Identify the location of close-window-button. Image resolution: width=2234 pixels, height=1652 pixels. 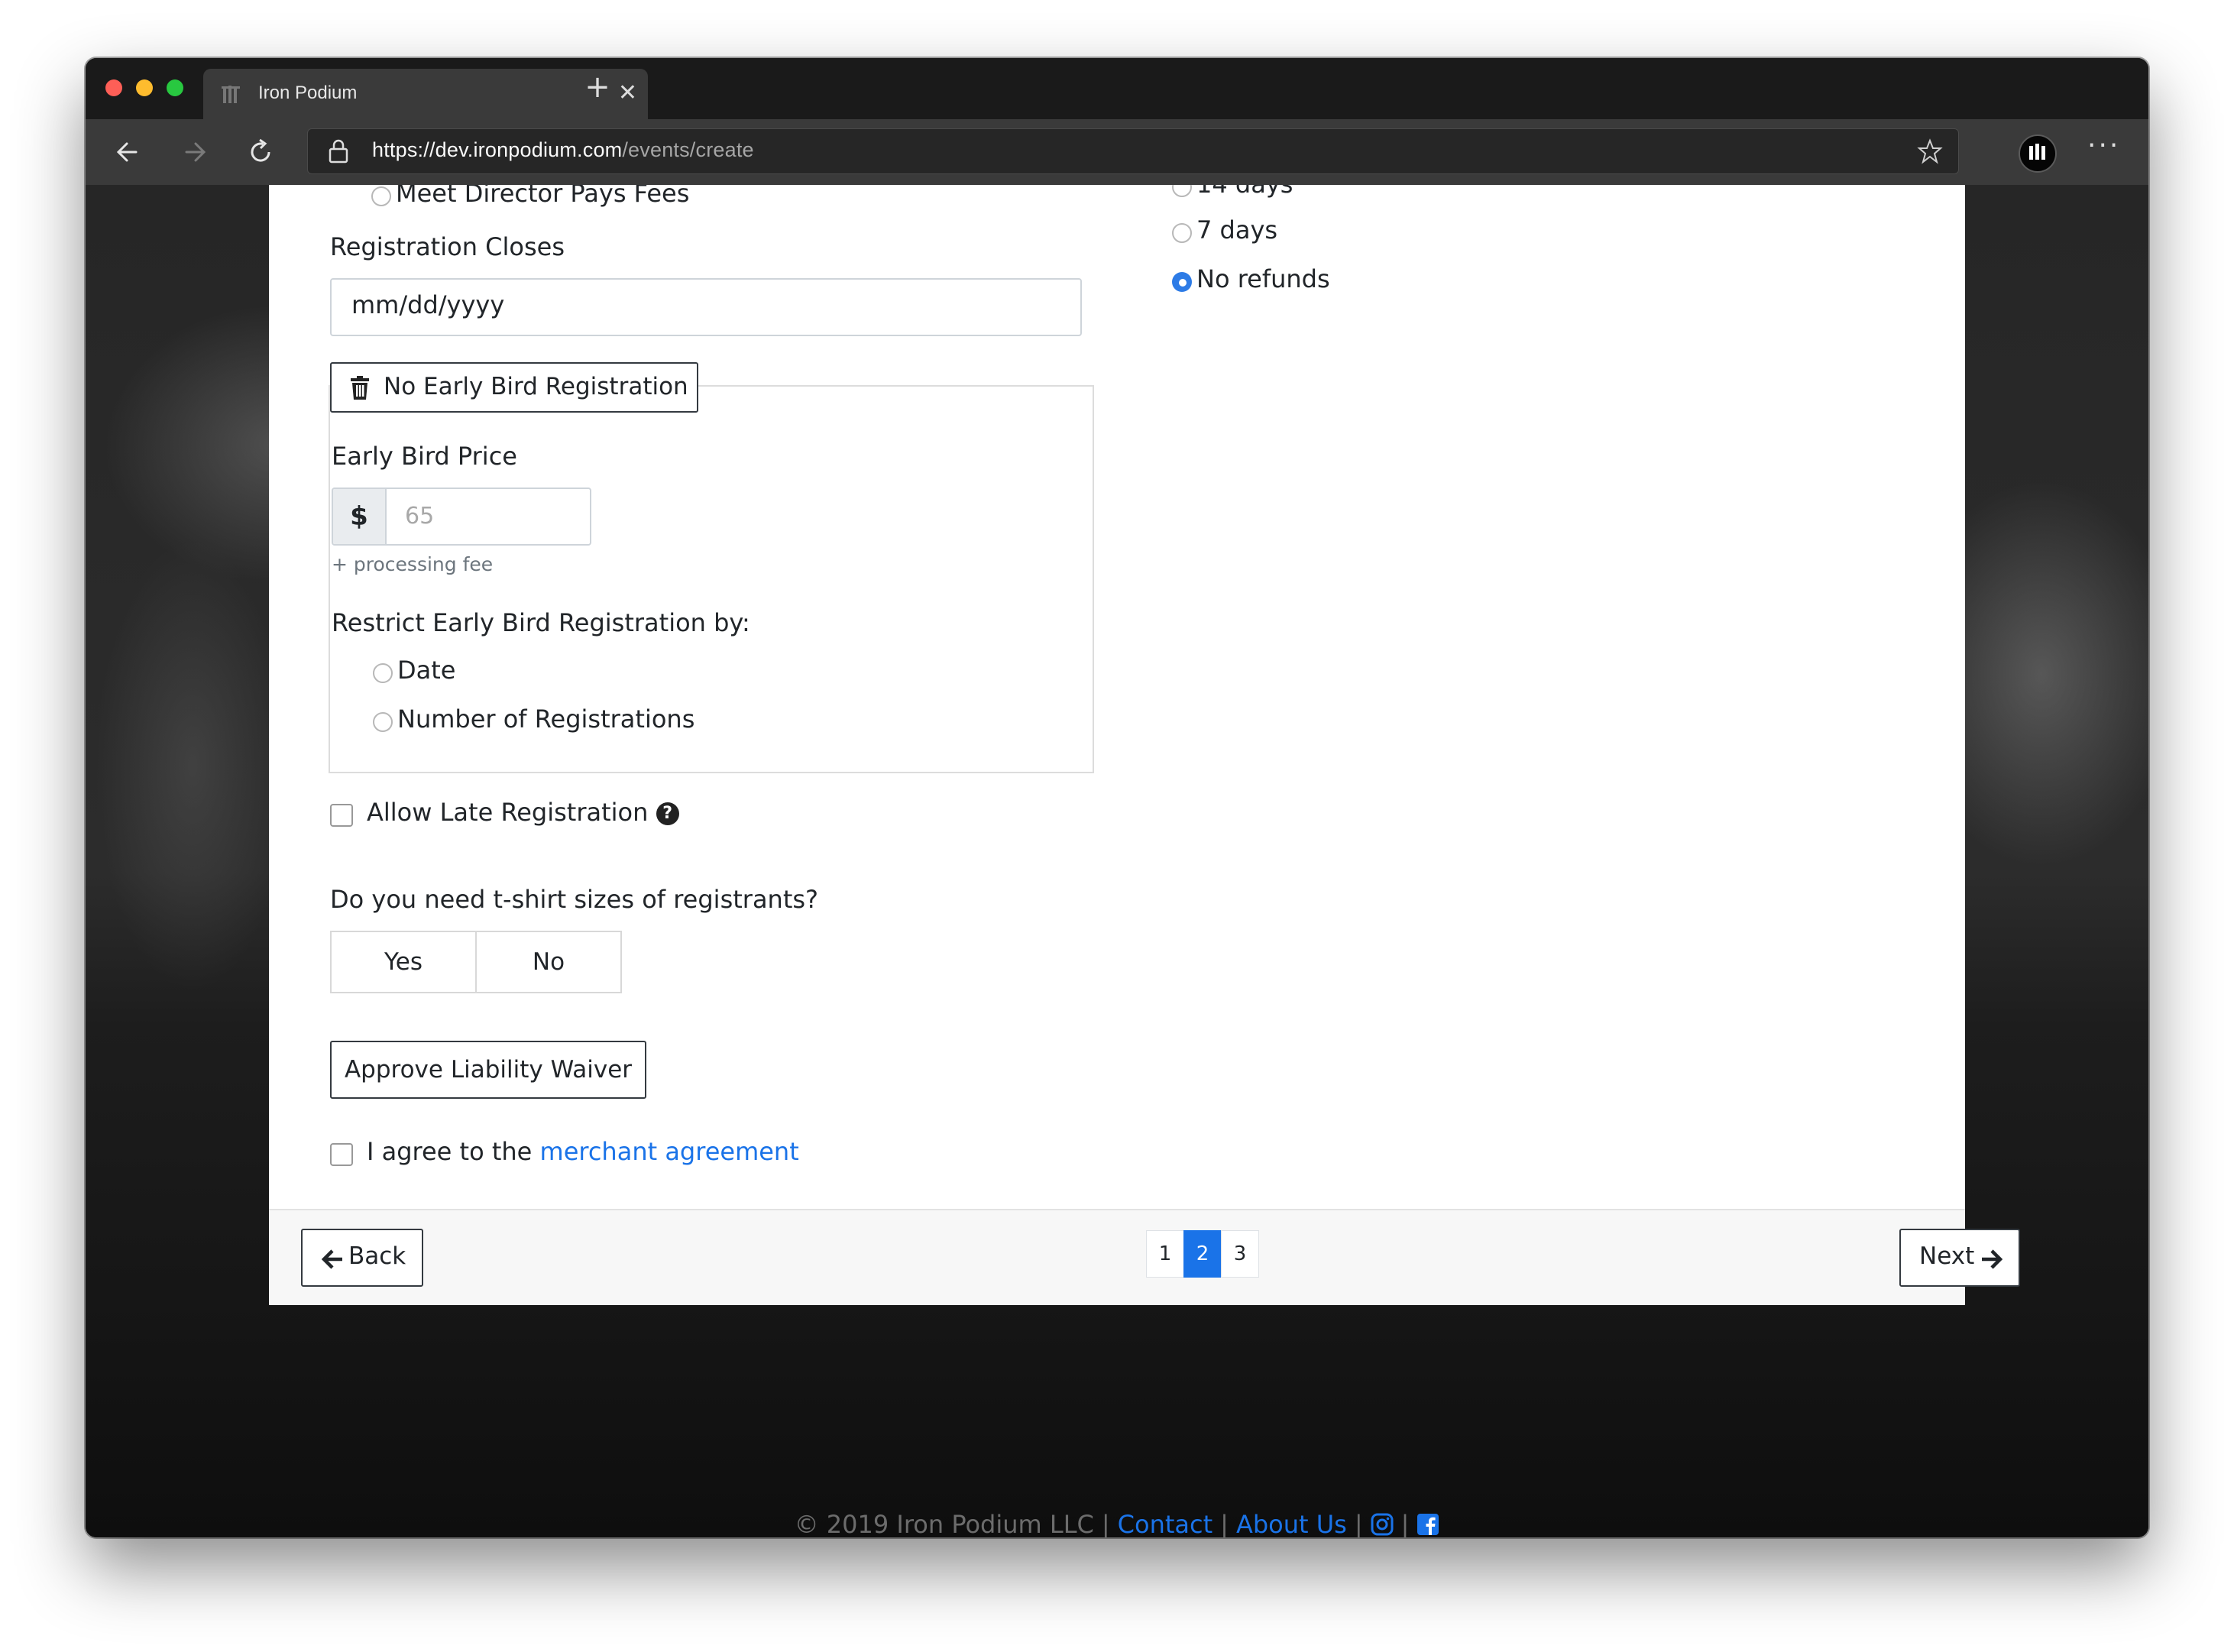
(113, 87).